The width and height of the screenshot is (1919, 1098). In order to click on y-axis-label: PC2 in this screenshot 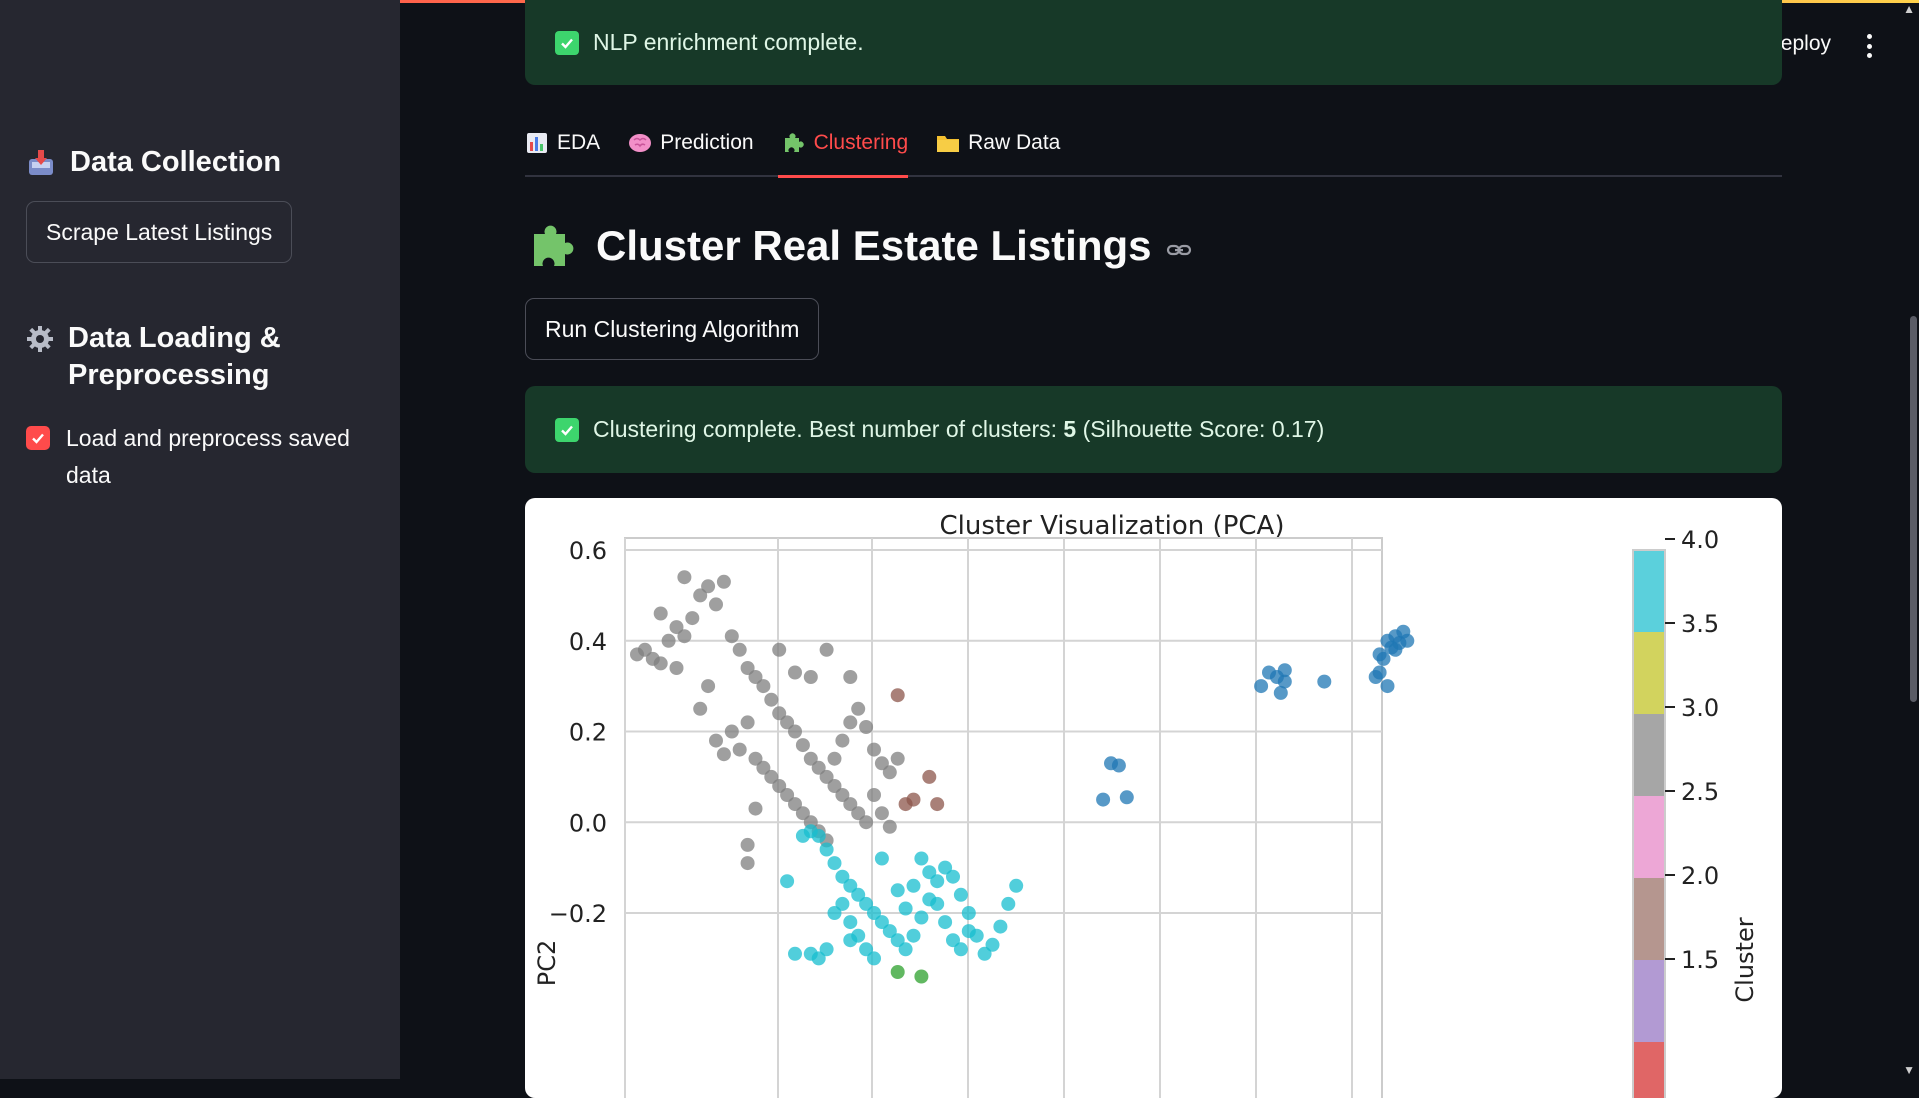, I will do `click(547, 963)`.